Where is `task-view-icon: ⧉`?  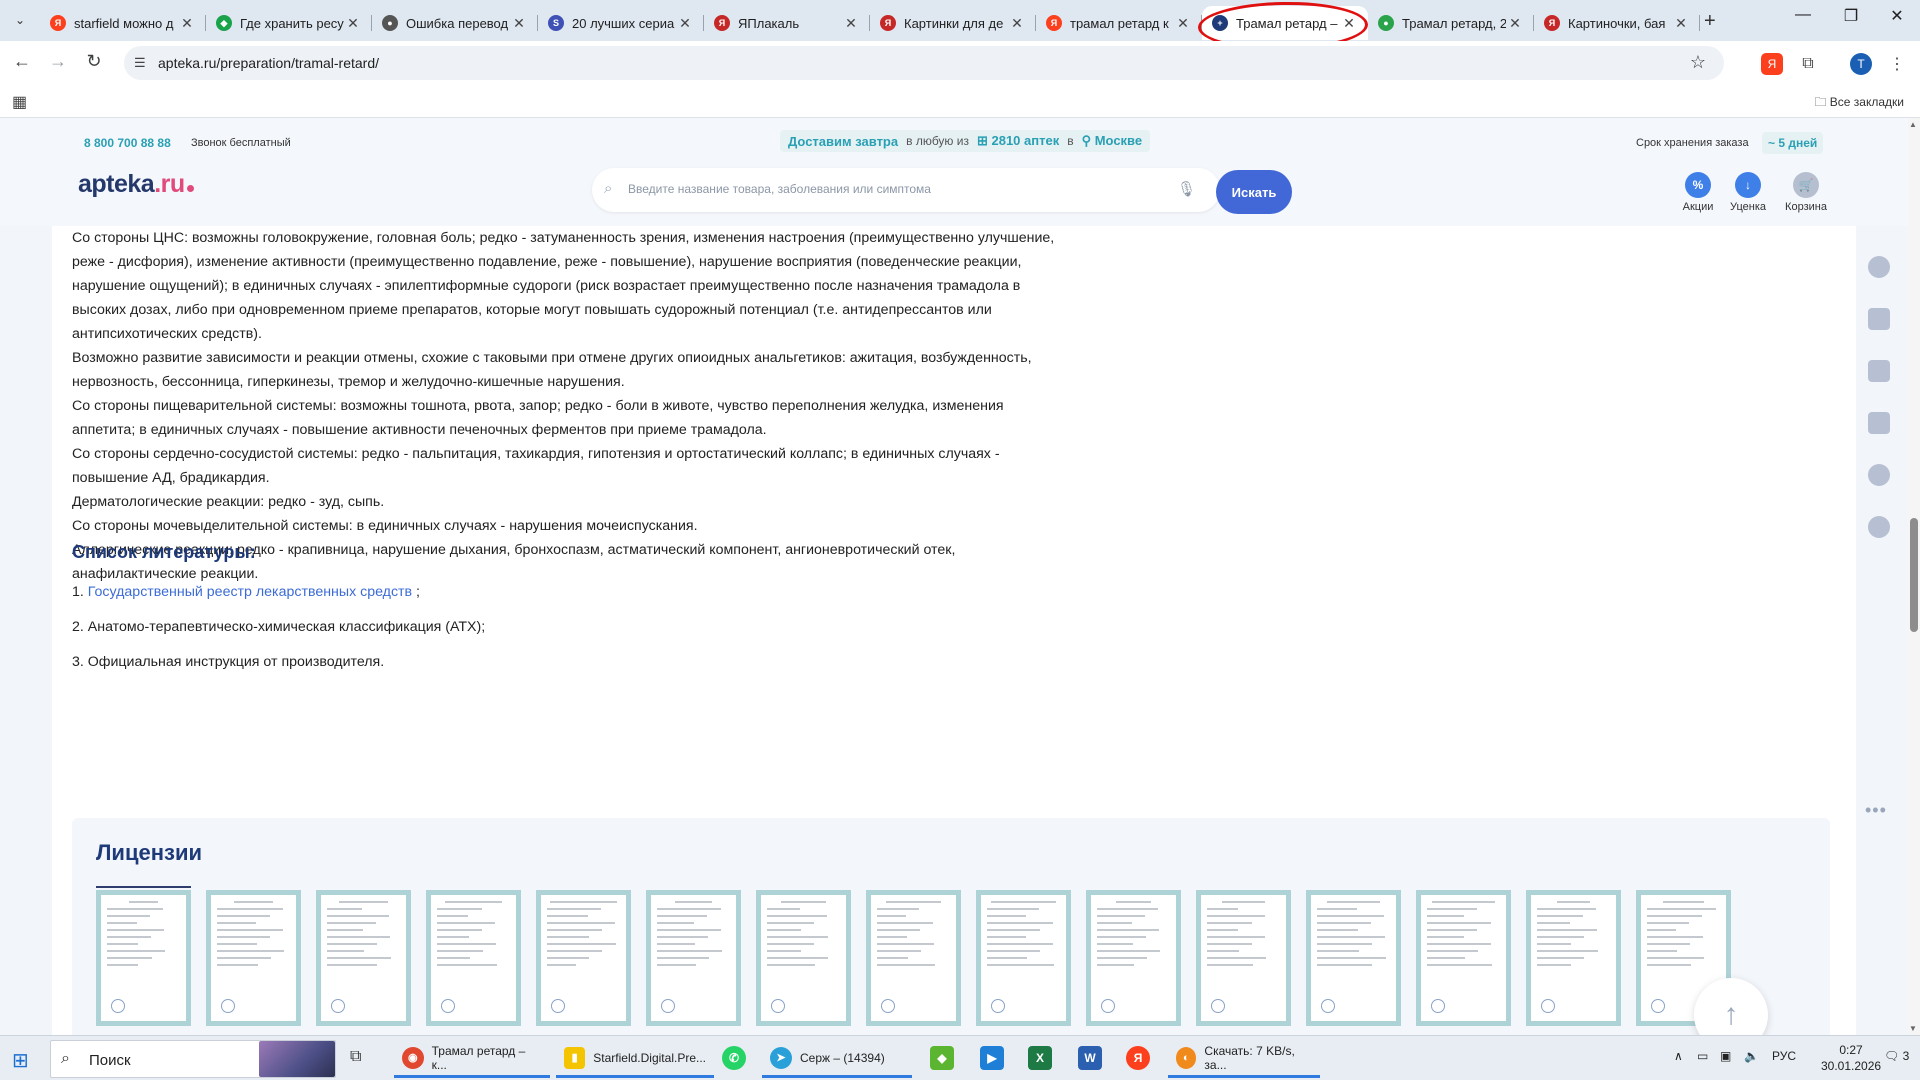 task-view-icon: ⧉ is located at coordinates (355, 1057).